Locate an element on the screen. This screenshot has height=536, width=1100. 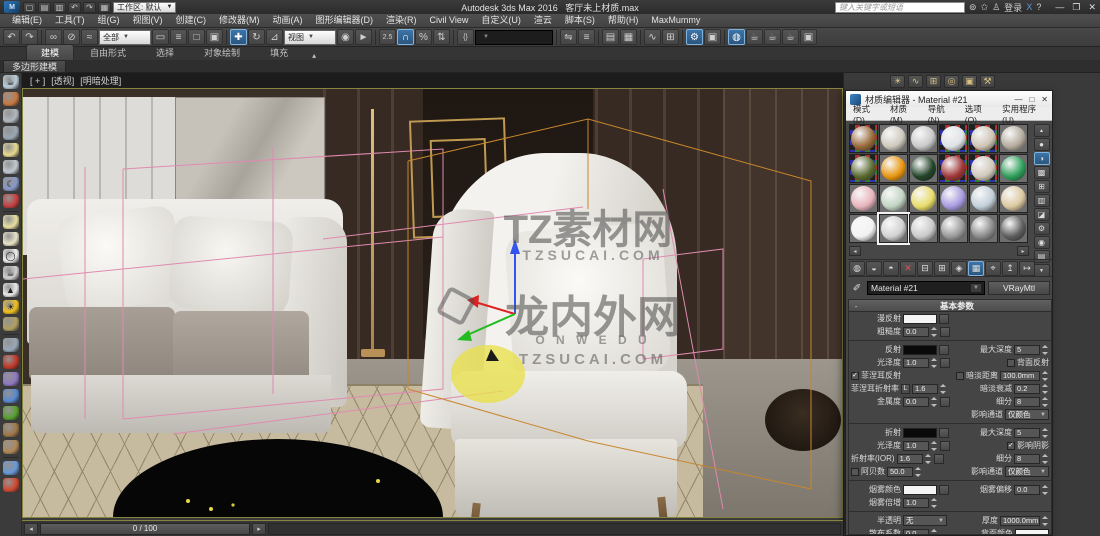
menu-group: 组(G) is located at coordinates (109, 20).